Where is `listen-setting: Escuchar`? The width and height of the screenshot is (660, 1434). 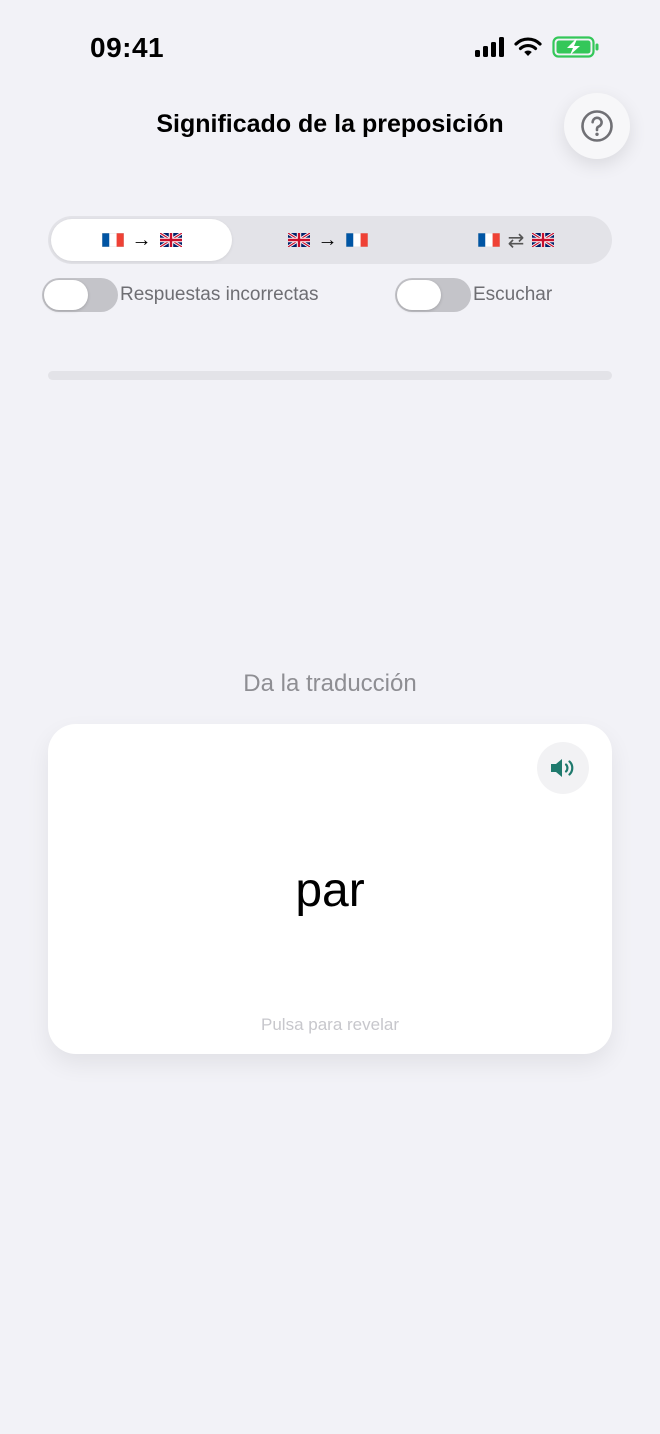 listen-setting: Escuchar is located at coordinates (473, 295).